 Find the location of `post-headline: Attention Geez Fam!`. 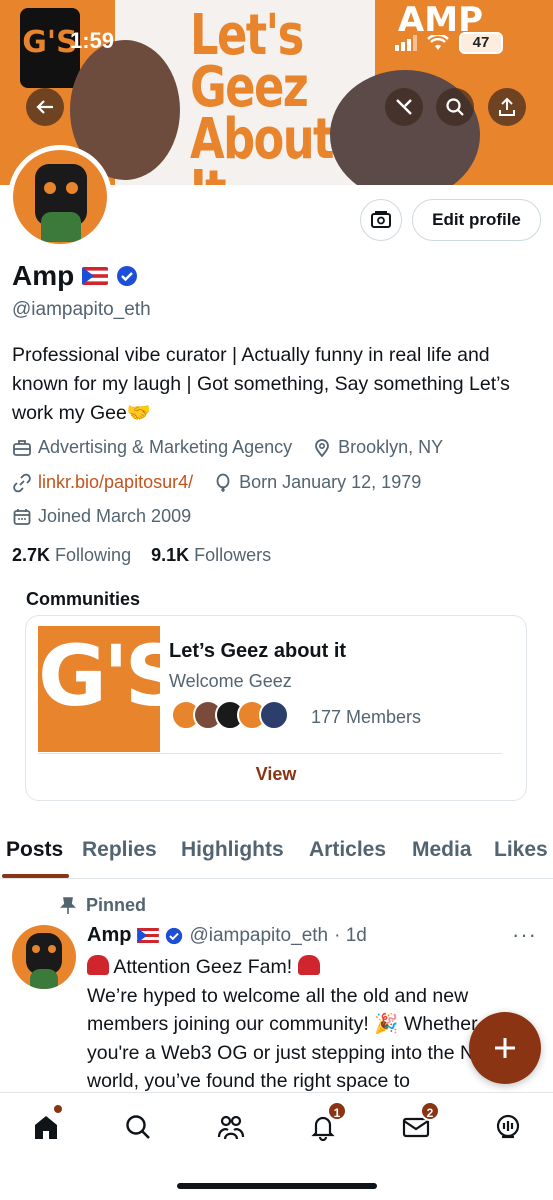

post-headline: Attention Geez Fam! is located at coordinates (203, 967).